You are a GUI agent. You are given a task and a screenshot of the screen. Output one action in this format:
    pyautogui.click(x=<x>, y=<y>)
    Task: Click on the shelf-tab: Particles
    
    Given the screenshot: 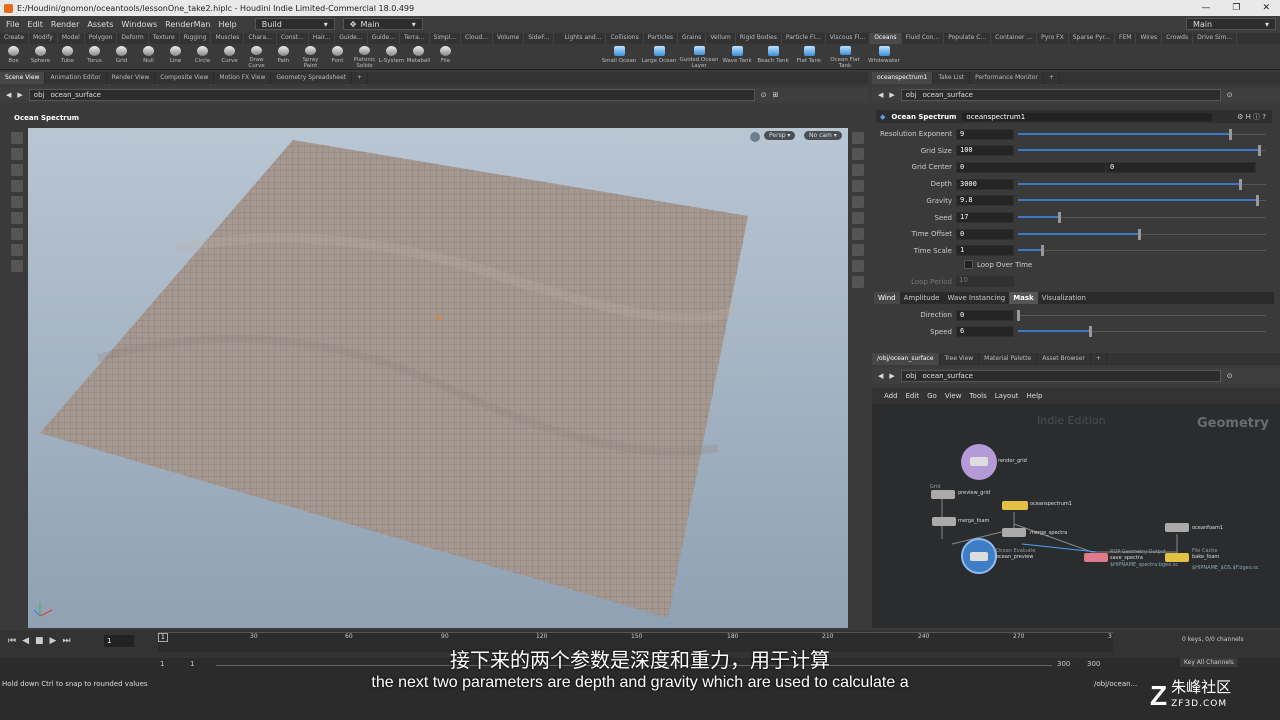 What is the action you would take?
    pyautogui.click(x=661, y=38)
    